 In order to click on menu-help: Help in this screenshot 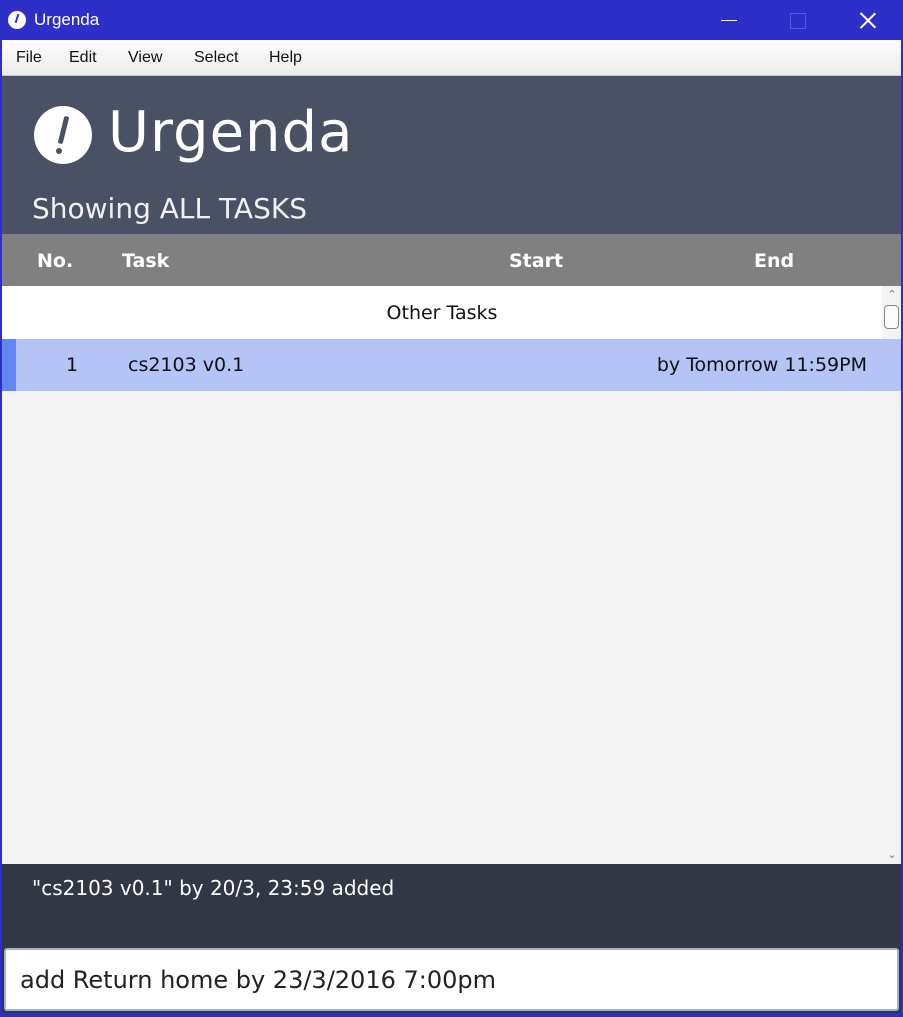, I will do `click(285, 58)`.